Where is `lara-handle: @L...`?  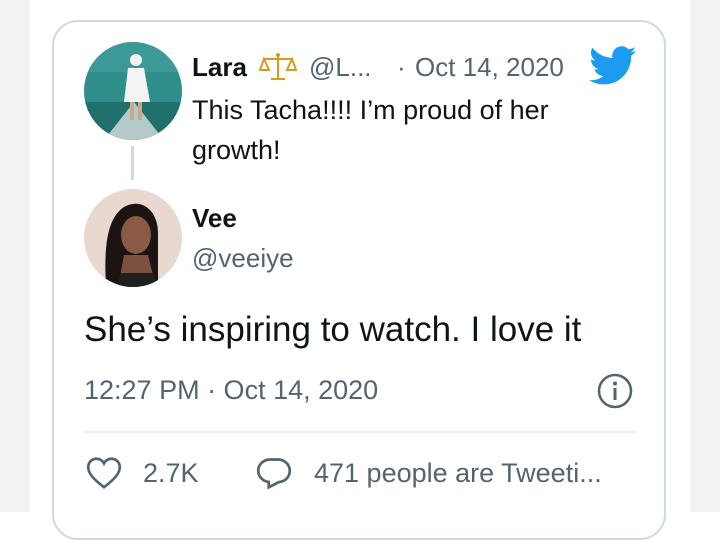
lara-handle: @L... is located at coordinates (340, 67).